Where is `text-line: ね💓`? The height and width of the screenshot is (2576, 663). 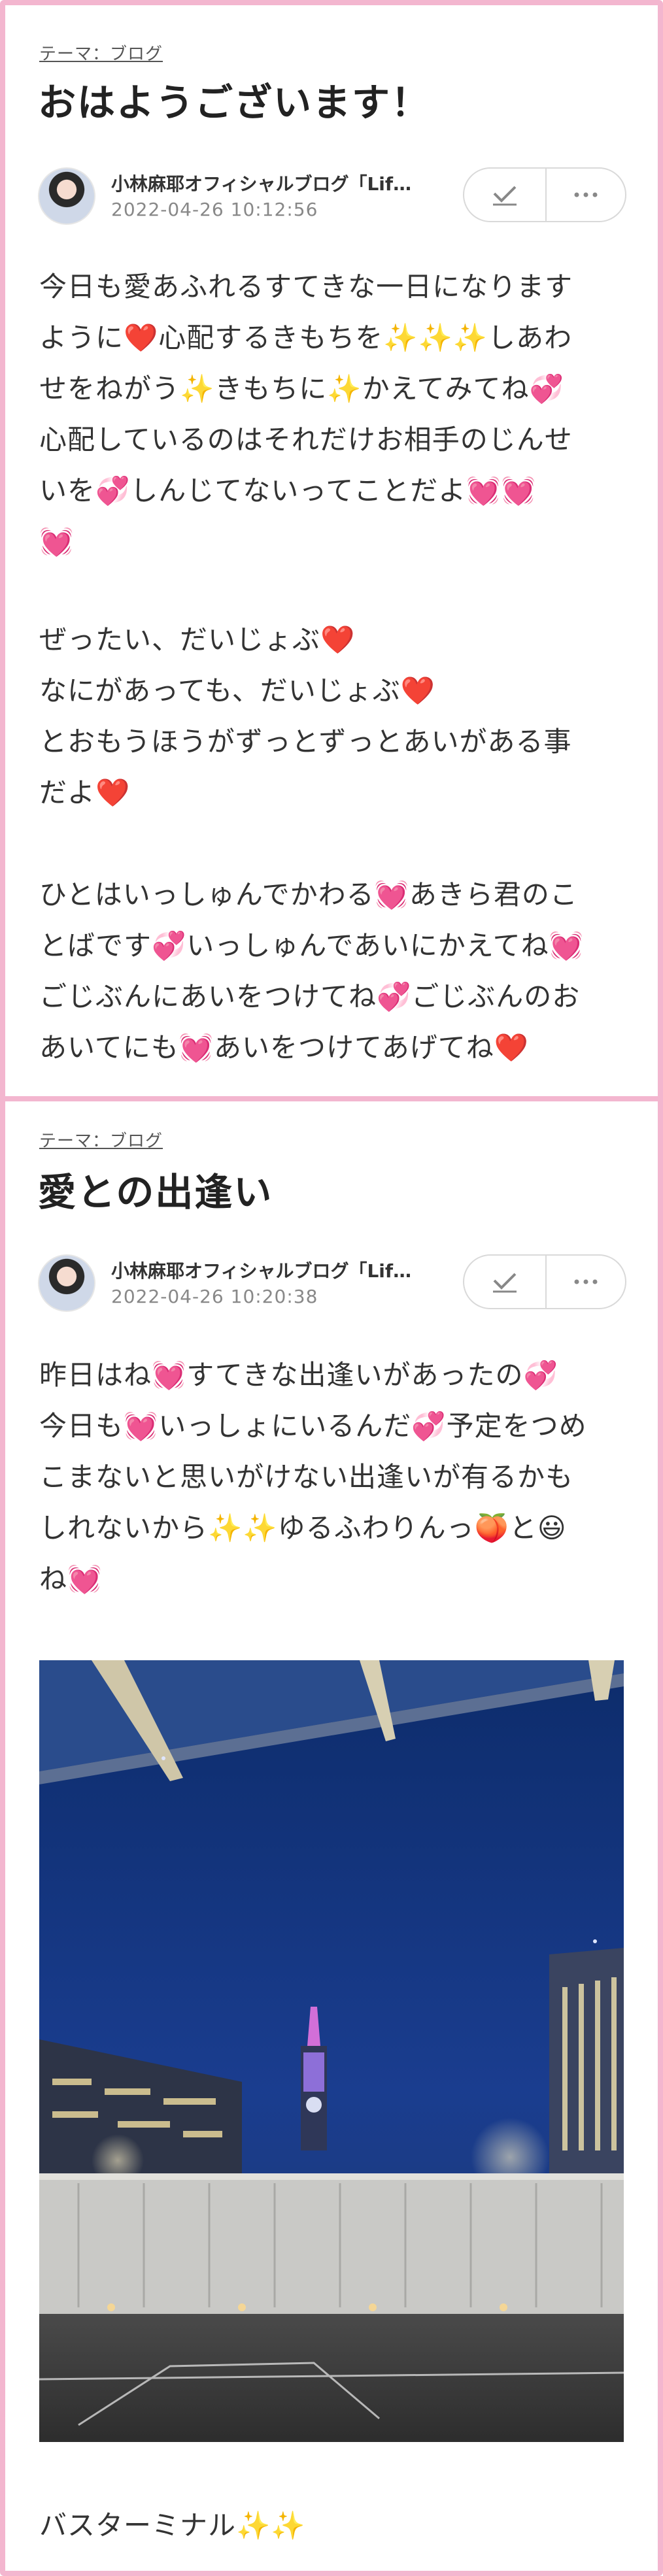 text-line: ね💓 is located at coordinates (71, 1579).